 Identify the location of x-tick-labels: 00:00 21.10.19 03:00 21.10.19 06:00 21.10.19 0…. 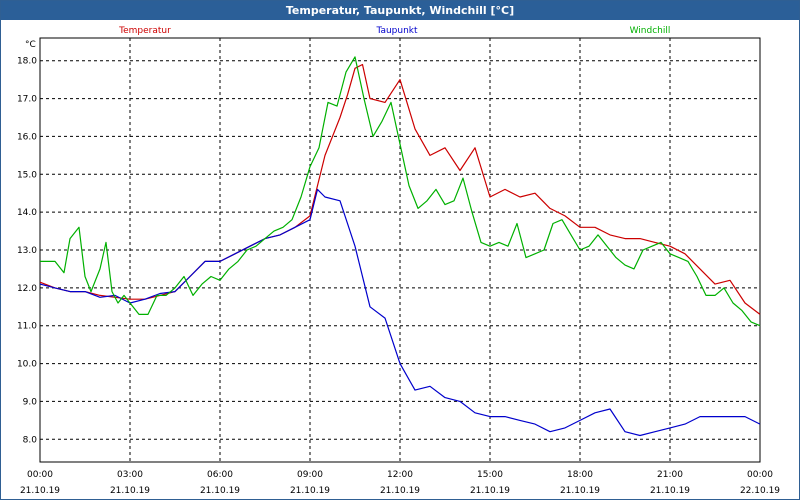
(400, 483).